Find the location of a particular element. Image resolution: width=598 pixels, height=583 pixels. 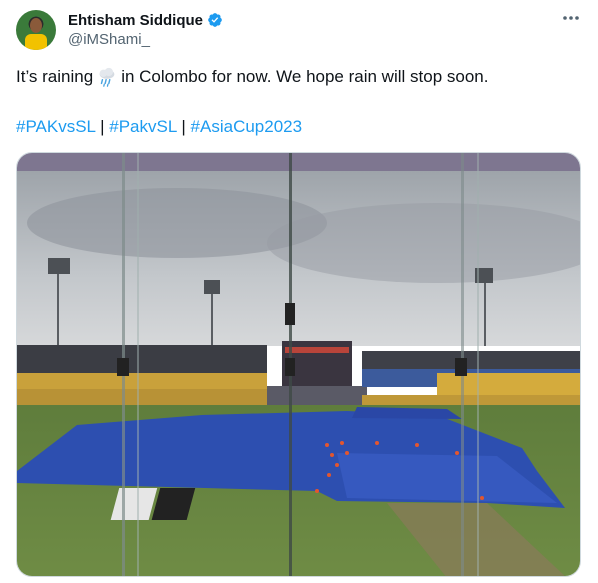

hashtag-pakvssl: #PAKvsSL is located at coordinates (55, 126).